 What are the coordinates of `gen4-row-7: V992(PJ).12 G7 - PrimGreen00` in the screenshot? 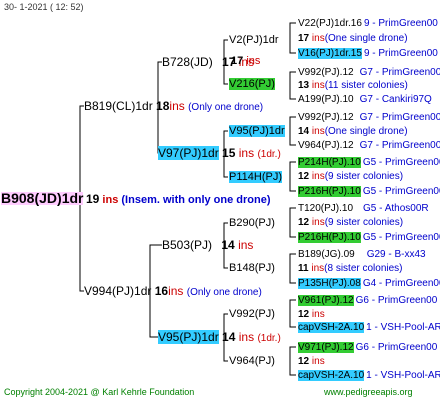 It's located at (369, 117).